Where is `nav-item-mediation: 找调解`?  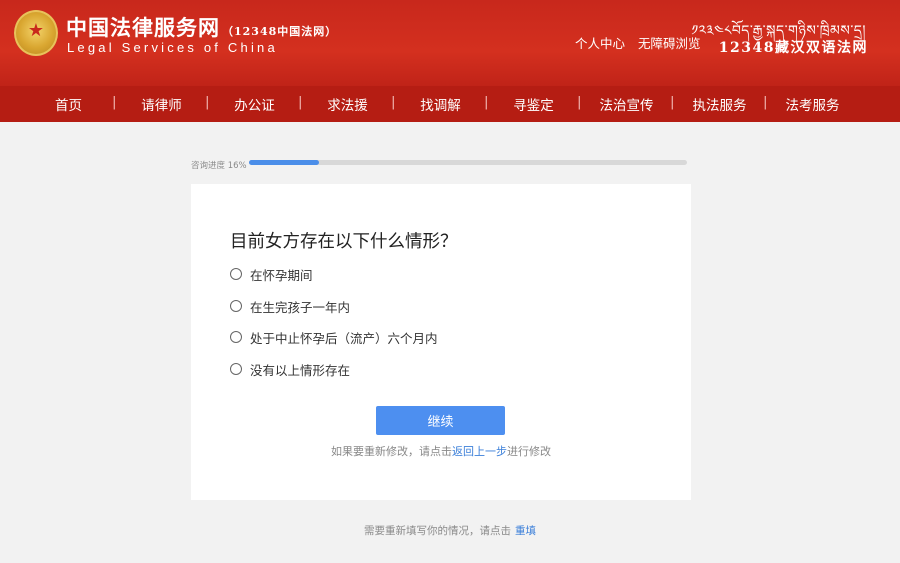
nav-item-mediation: 找调解 is located at coordinates (439, 104).